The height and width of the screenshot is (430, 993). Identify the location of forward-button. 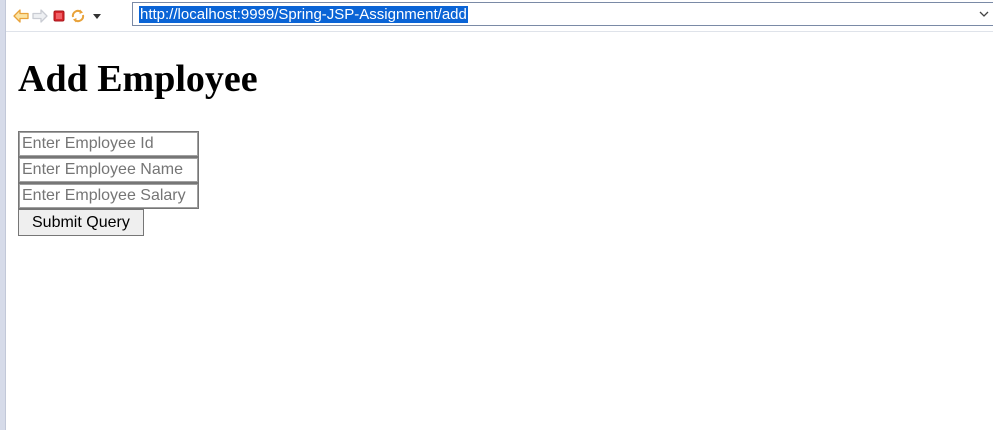
(40, 16).